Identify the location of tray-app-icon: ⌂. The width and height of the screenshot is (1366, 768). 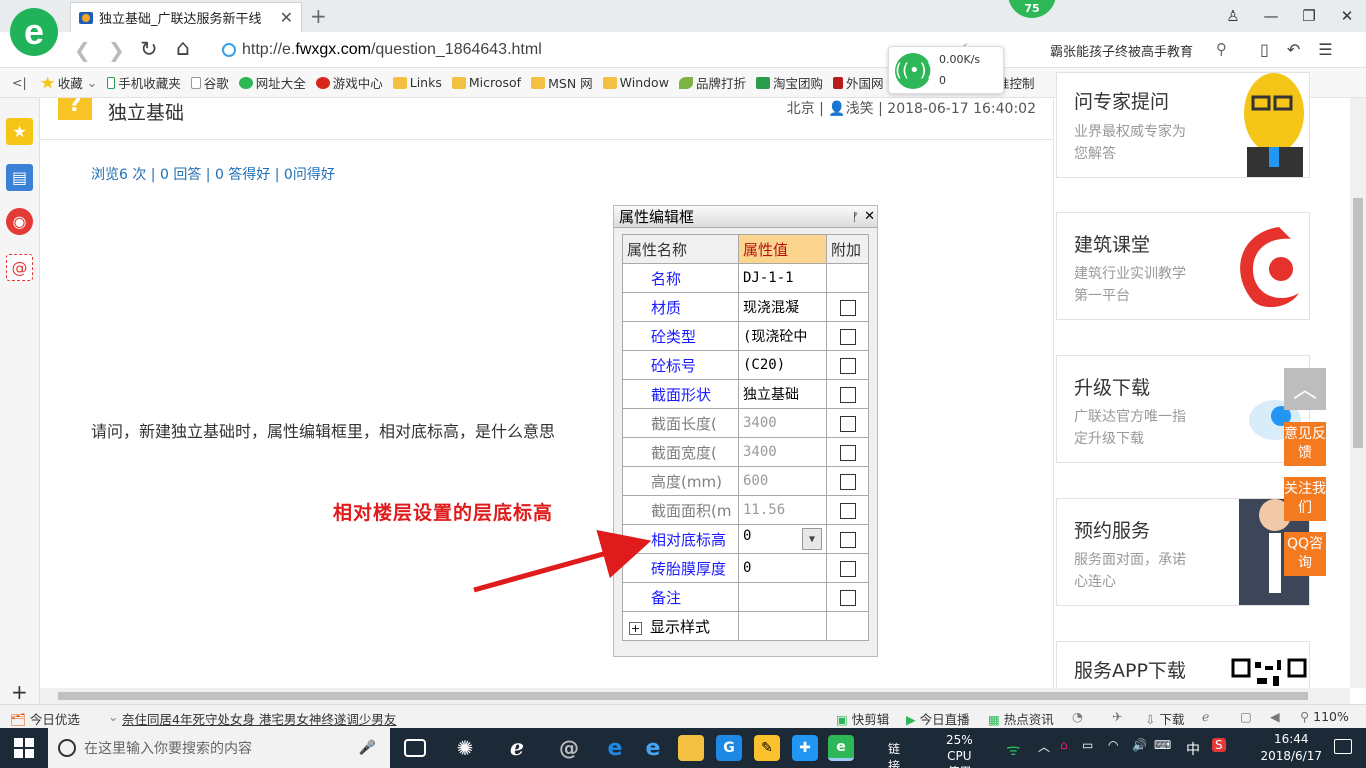
(1064, 745).